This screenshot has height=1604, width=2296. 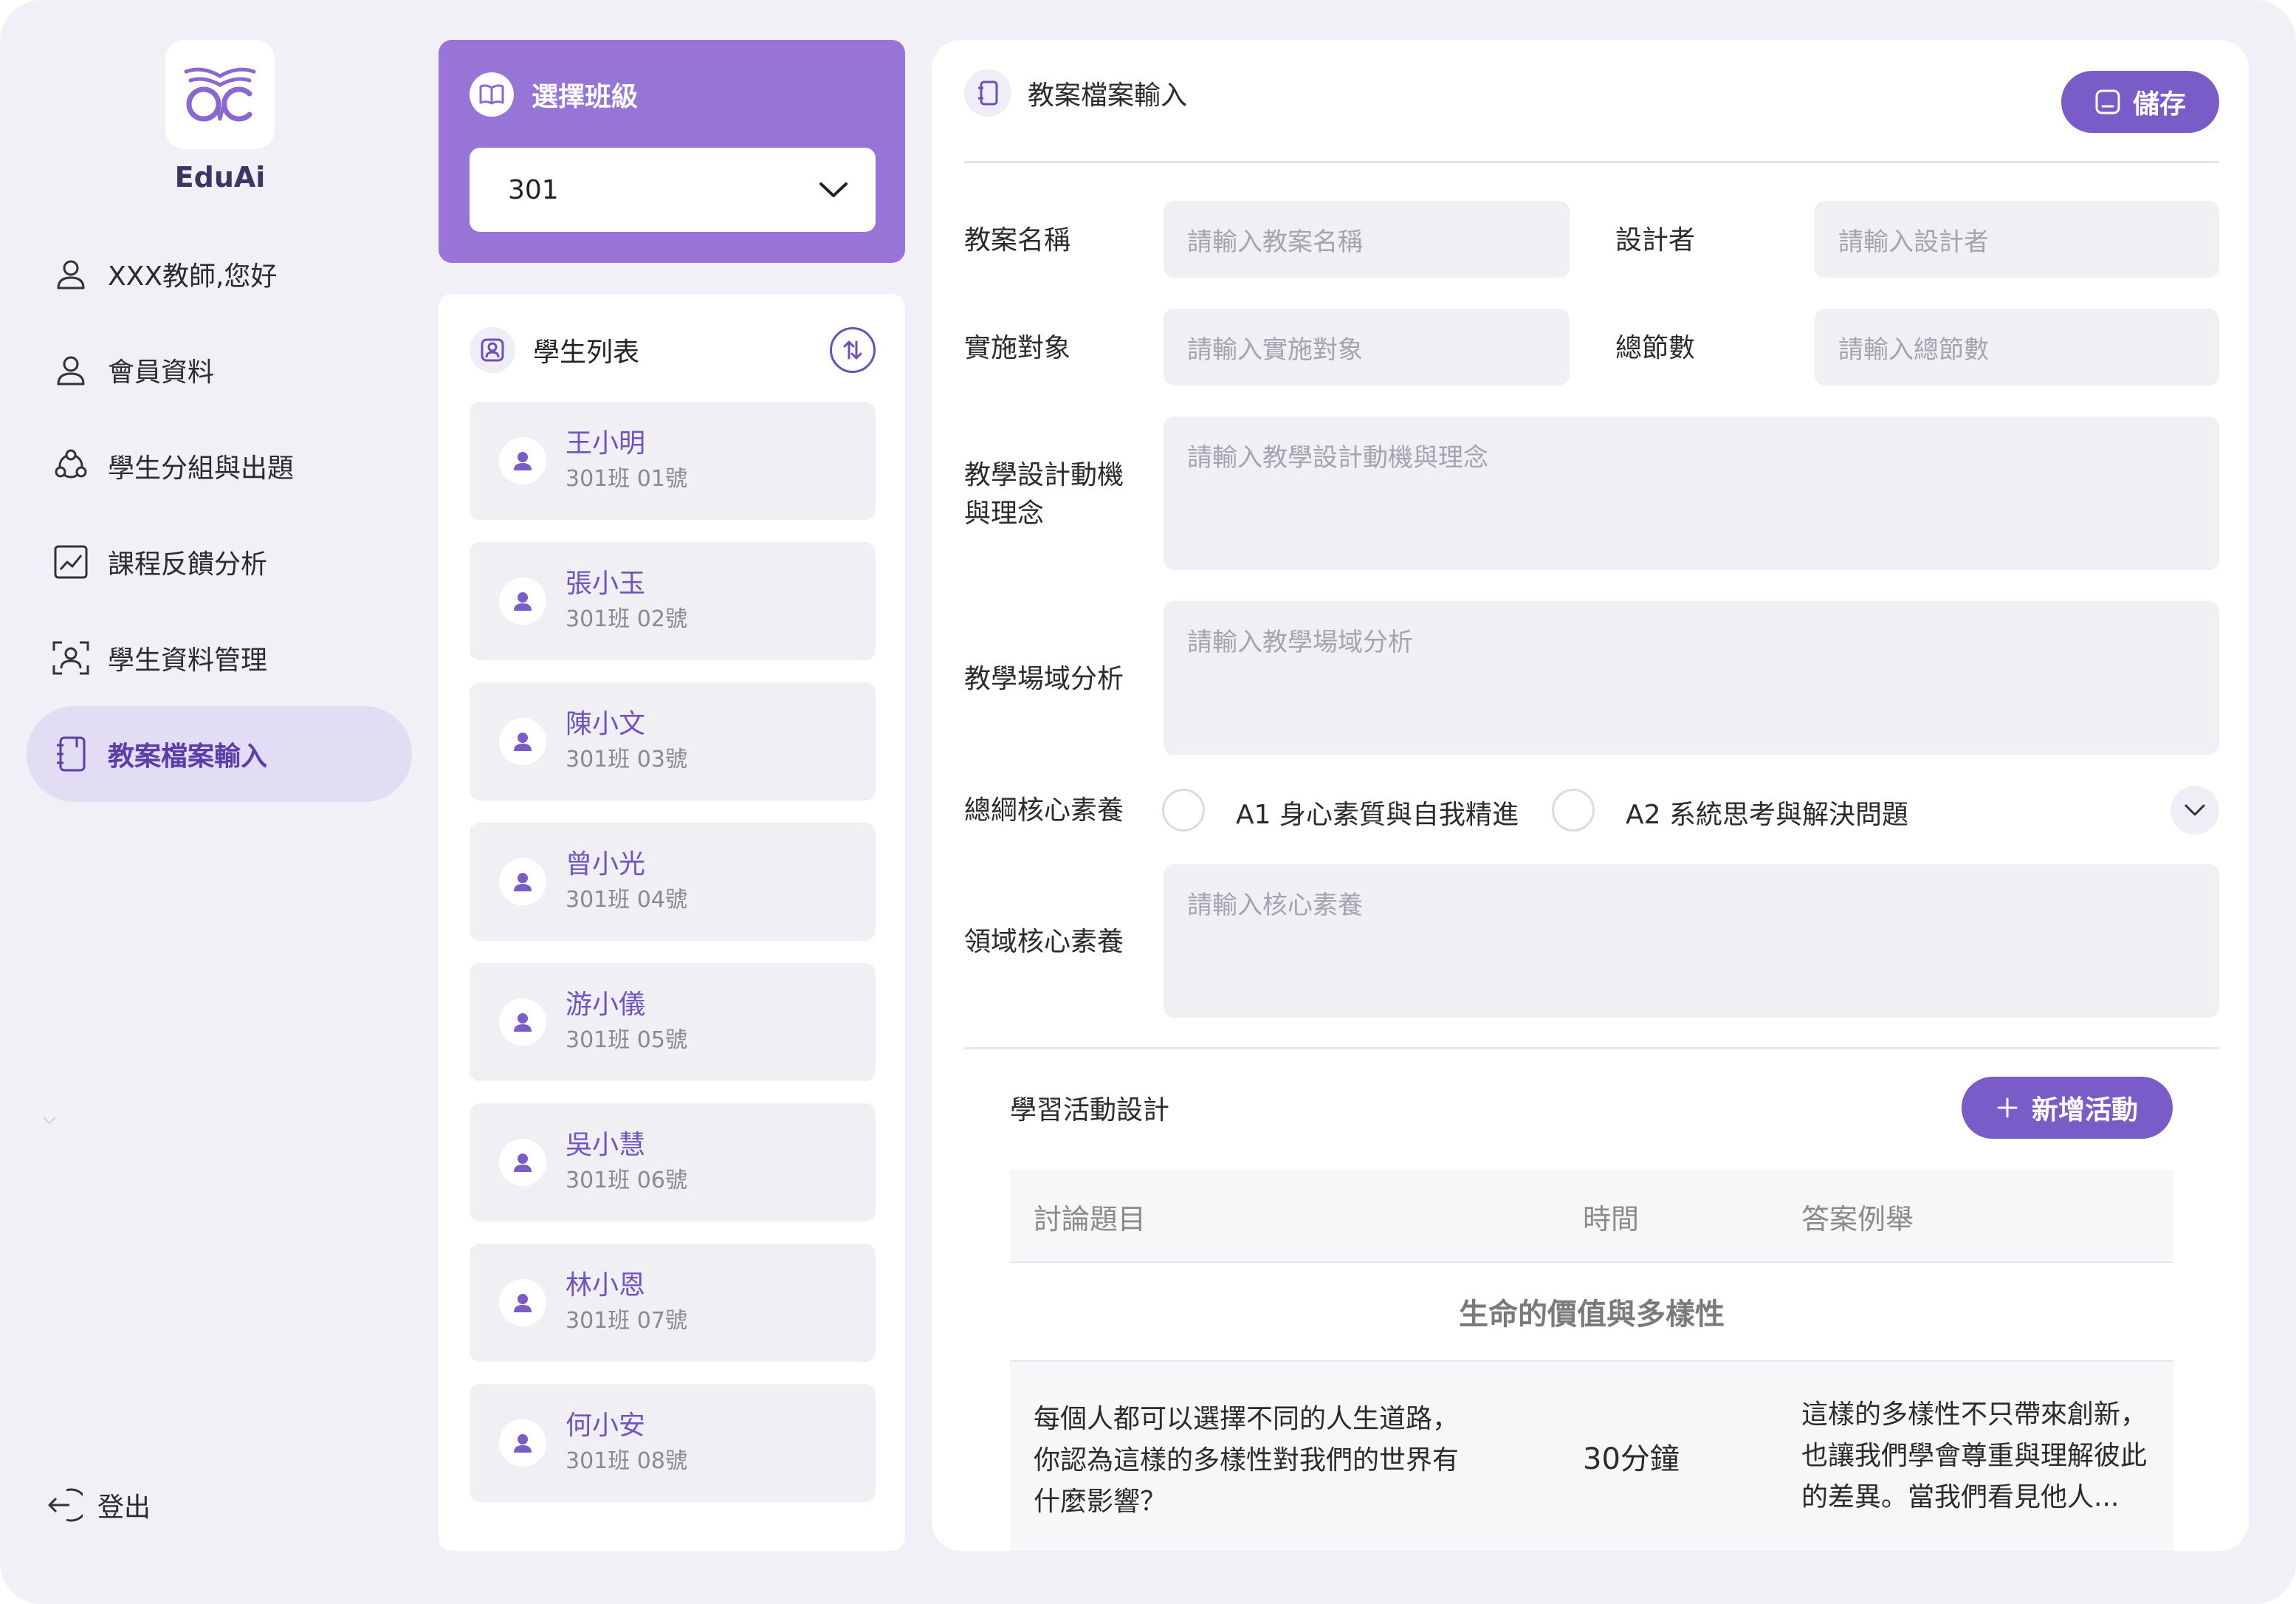 What do you see at coordinates (1044, 942) in the screenshot?
I see `domain-competency-label: 領域核心素養` at bounding box center [1044, 942].